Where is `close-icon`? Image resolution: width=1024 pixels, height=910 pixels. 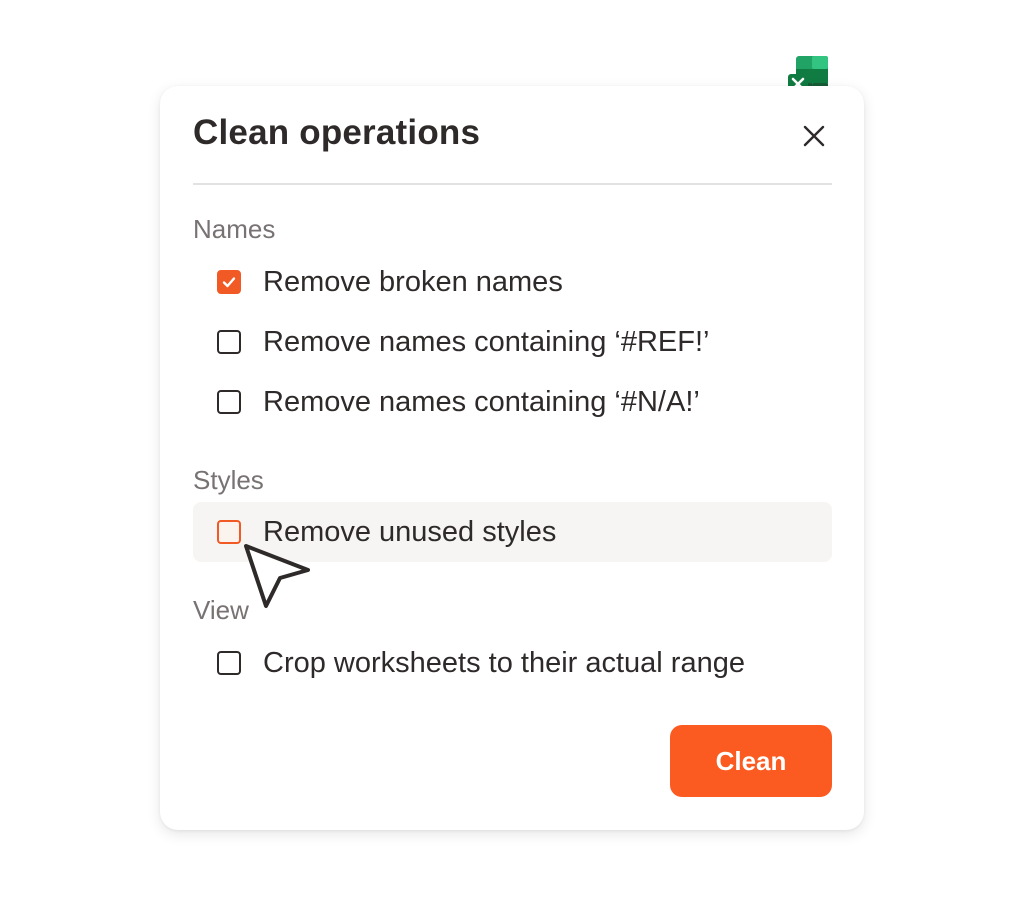
close-icon is located at coordinates (814, 136).